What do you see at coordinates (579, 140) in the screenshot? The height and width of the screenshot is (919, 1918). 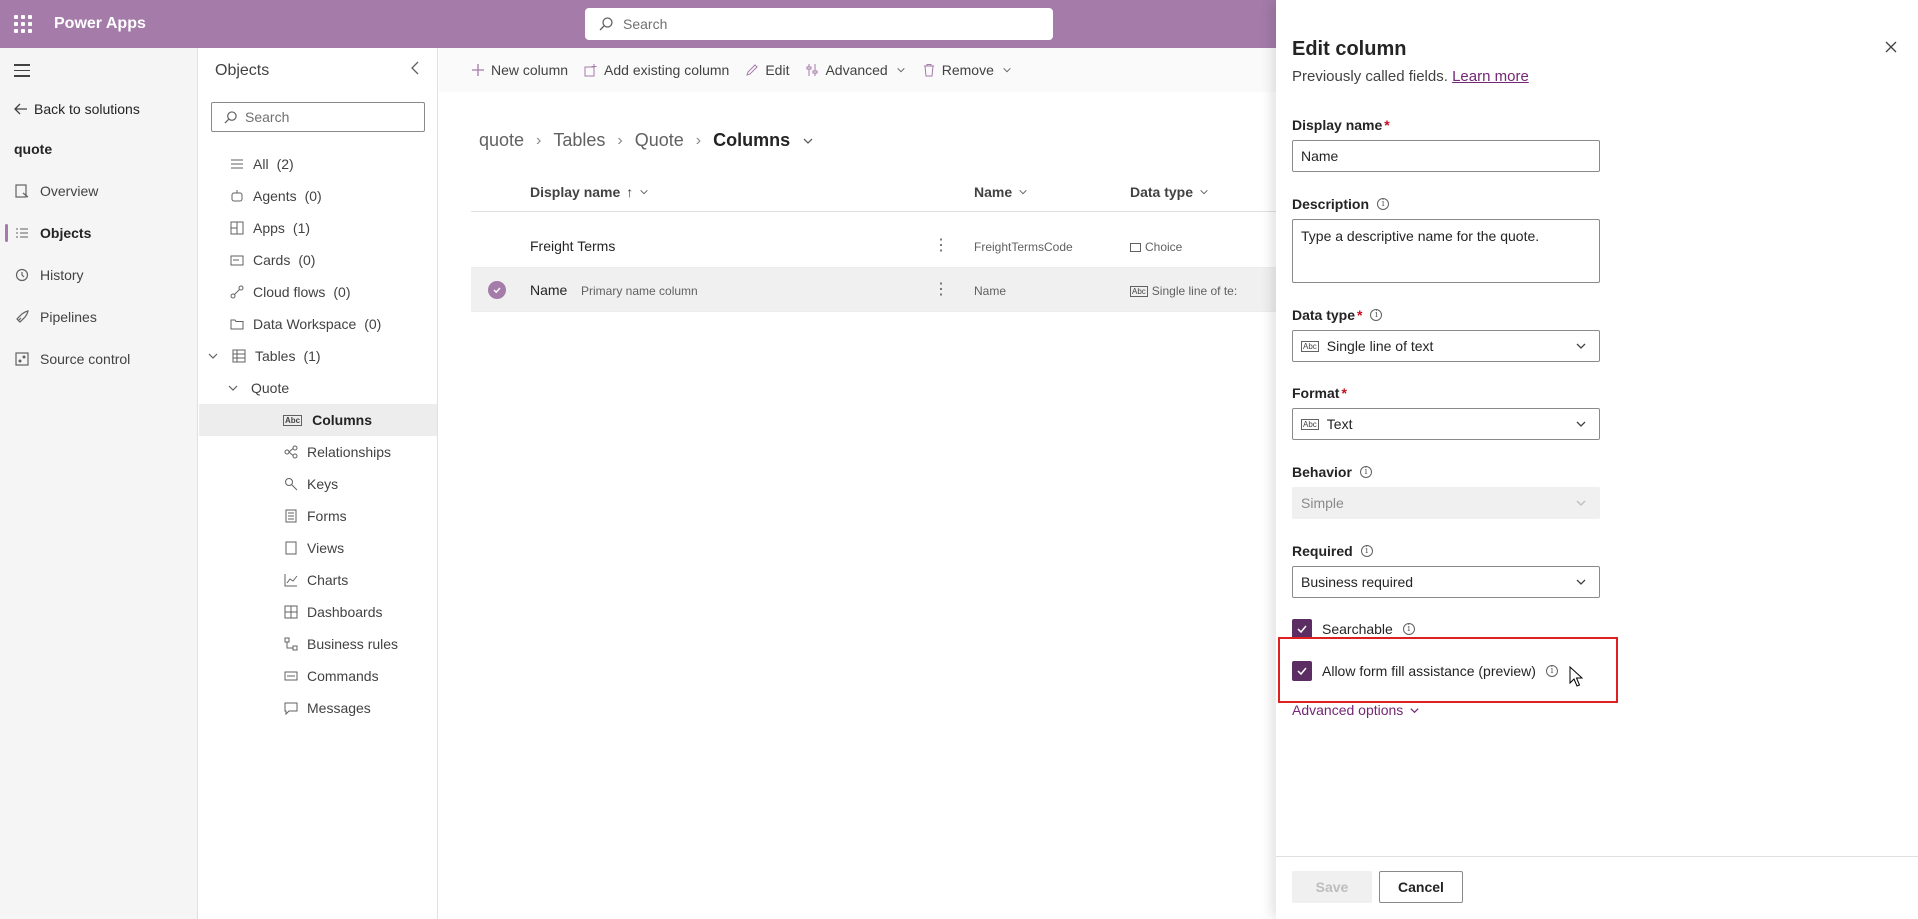 I see `breadcrumb-tables: Tables` at bounding box center [579, 140].